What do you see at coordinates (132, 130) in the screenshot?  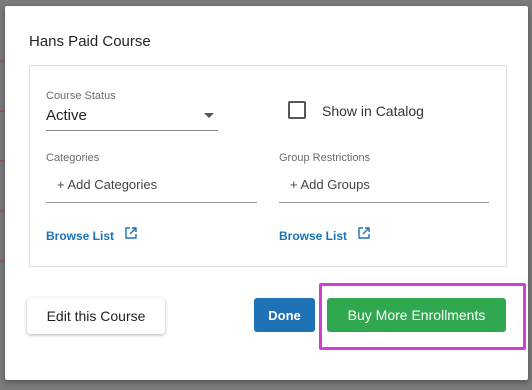 I see `course-status-underline` at bounding box center [132, 130].